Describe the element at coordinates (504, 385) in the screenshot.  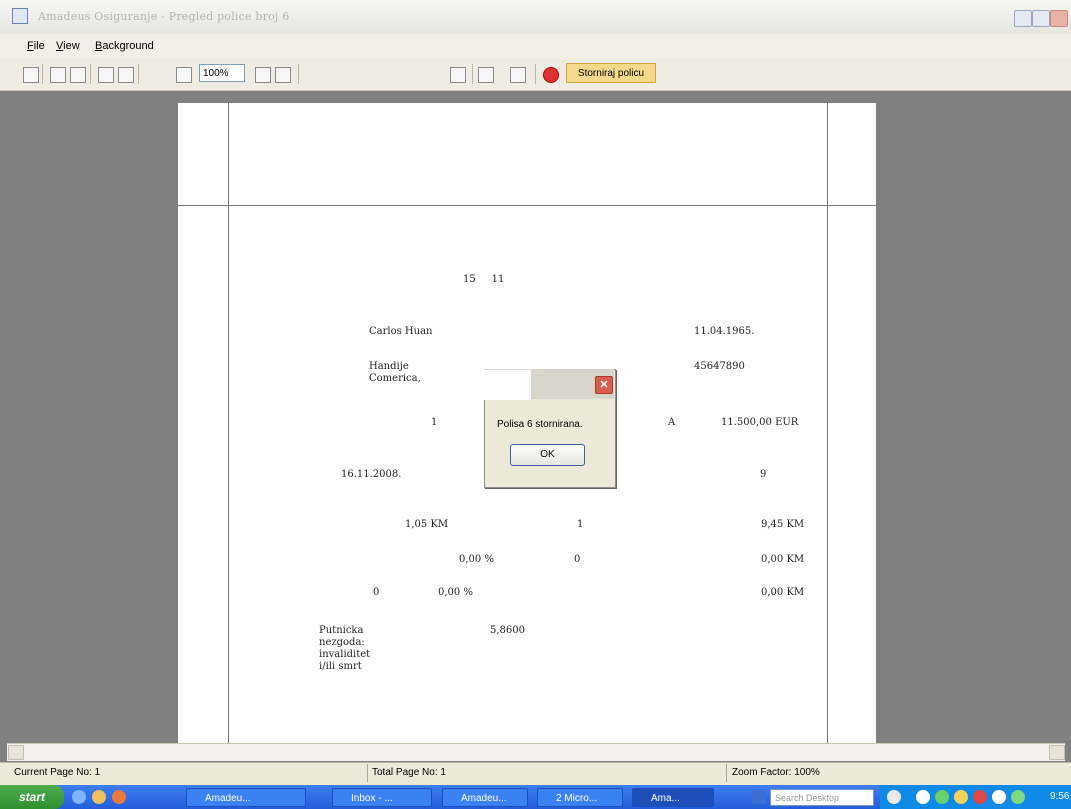
I see `dialog-title-area` at that location.